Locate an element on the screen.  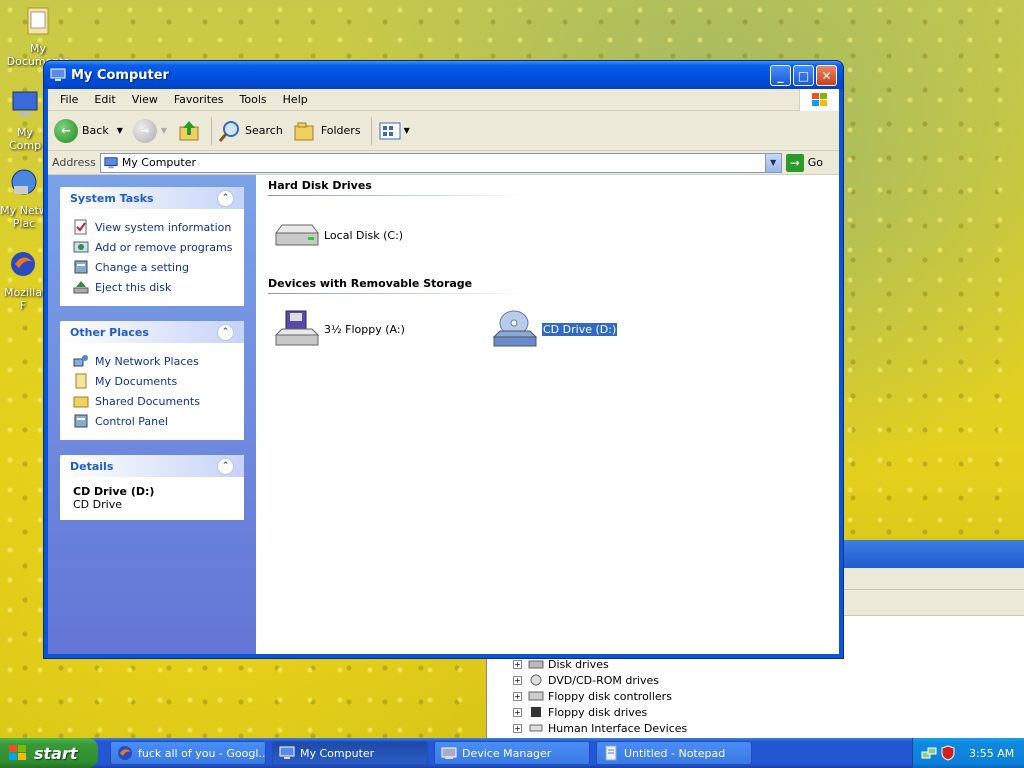
details-title: Details is located at coordinates (92, 466).